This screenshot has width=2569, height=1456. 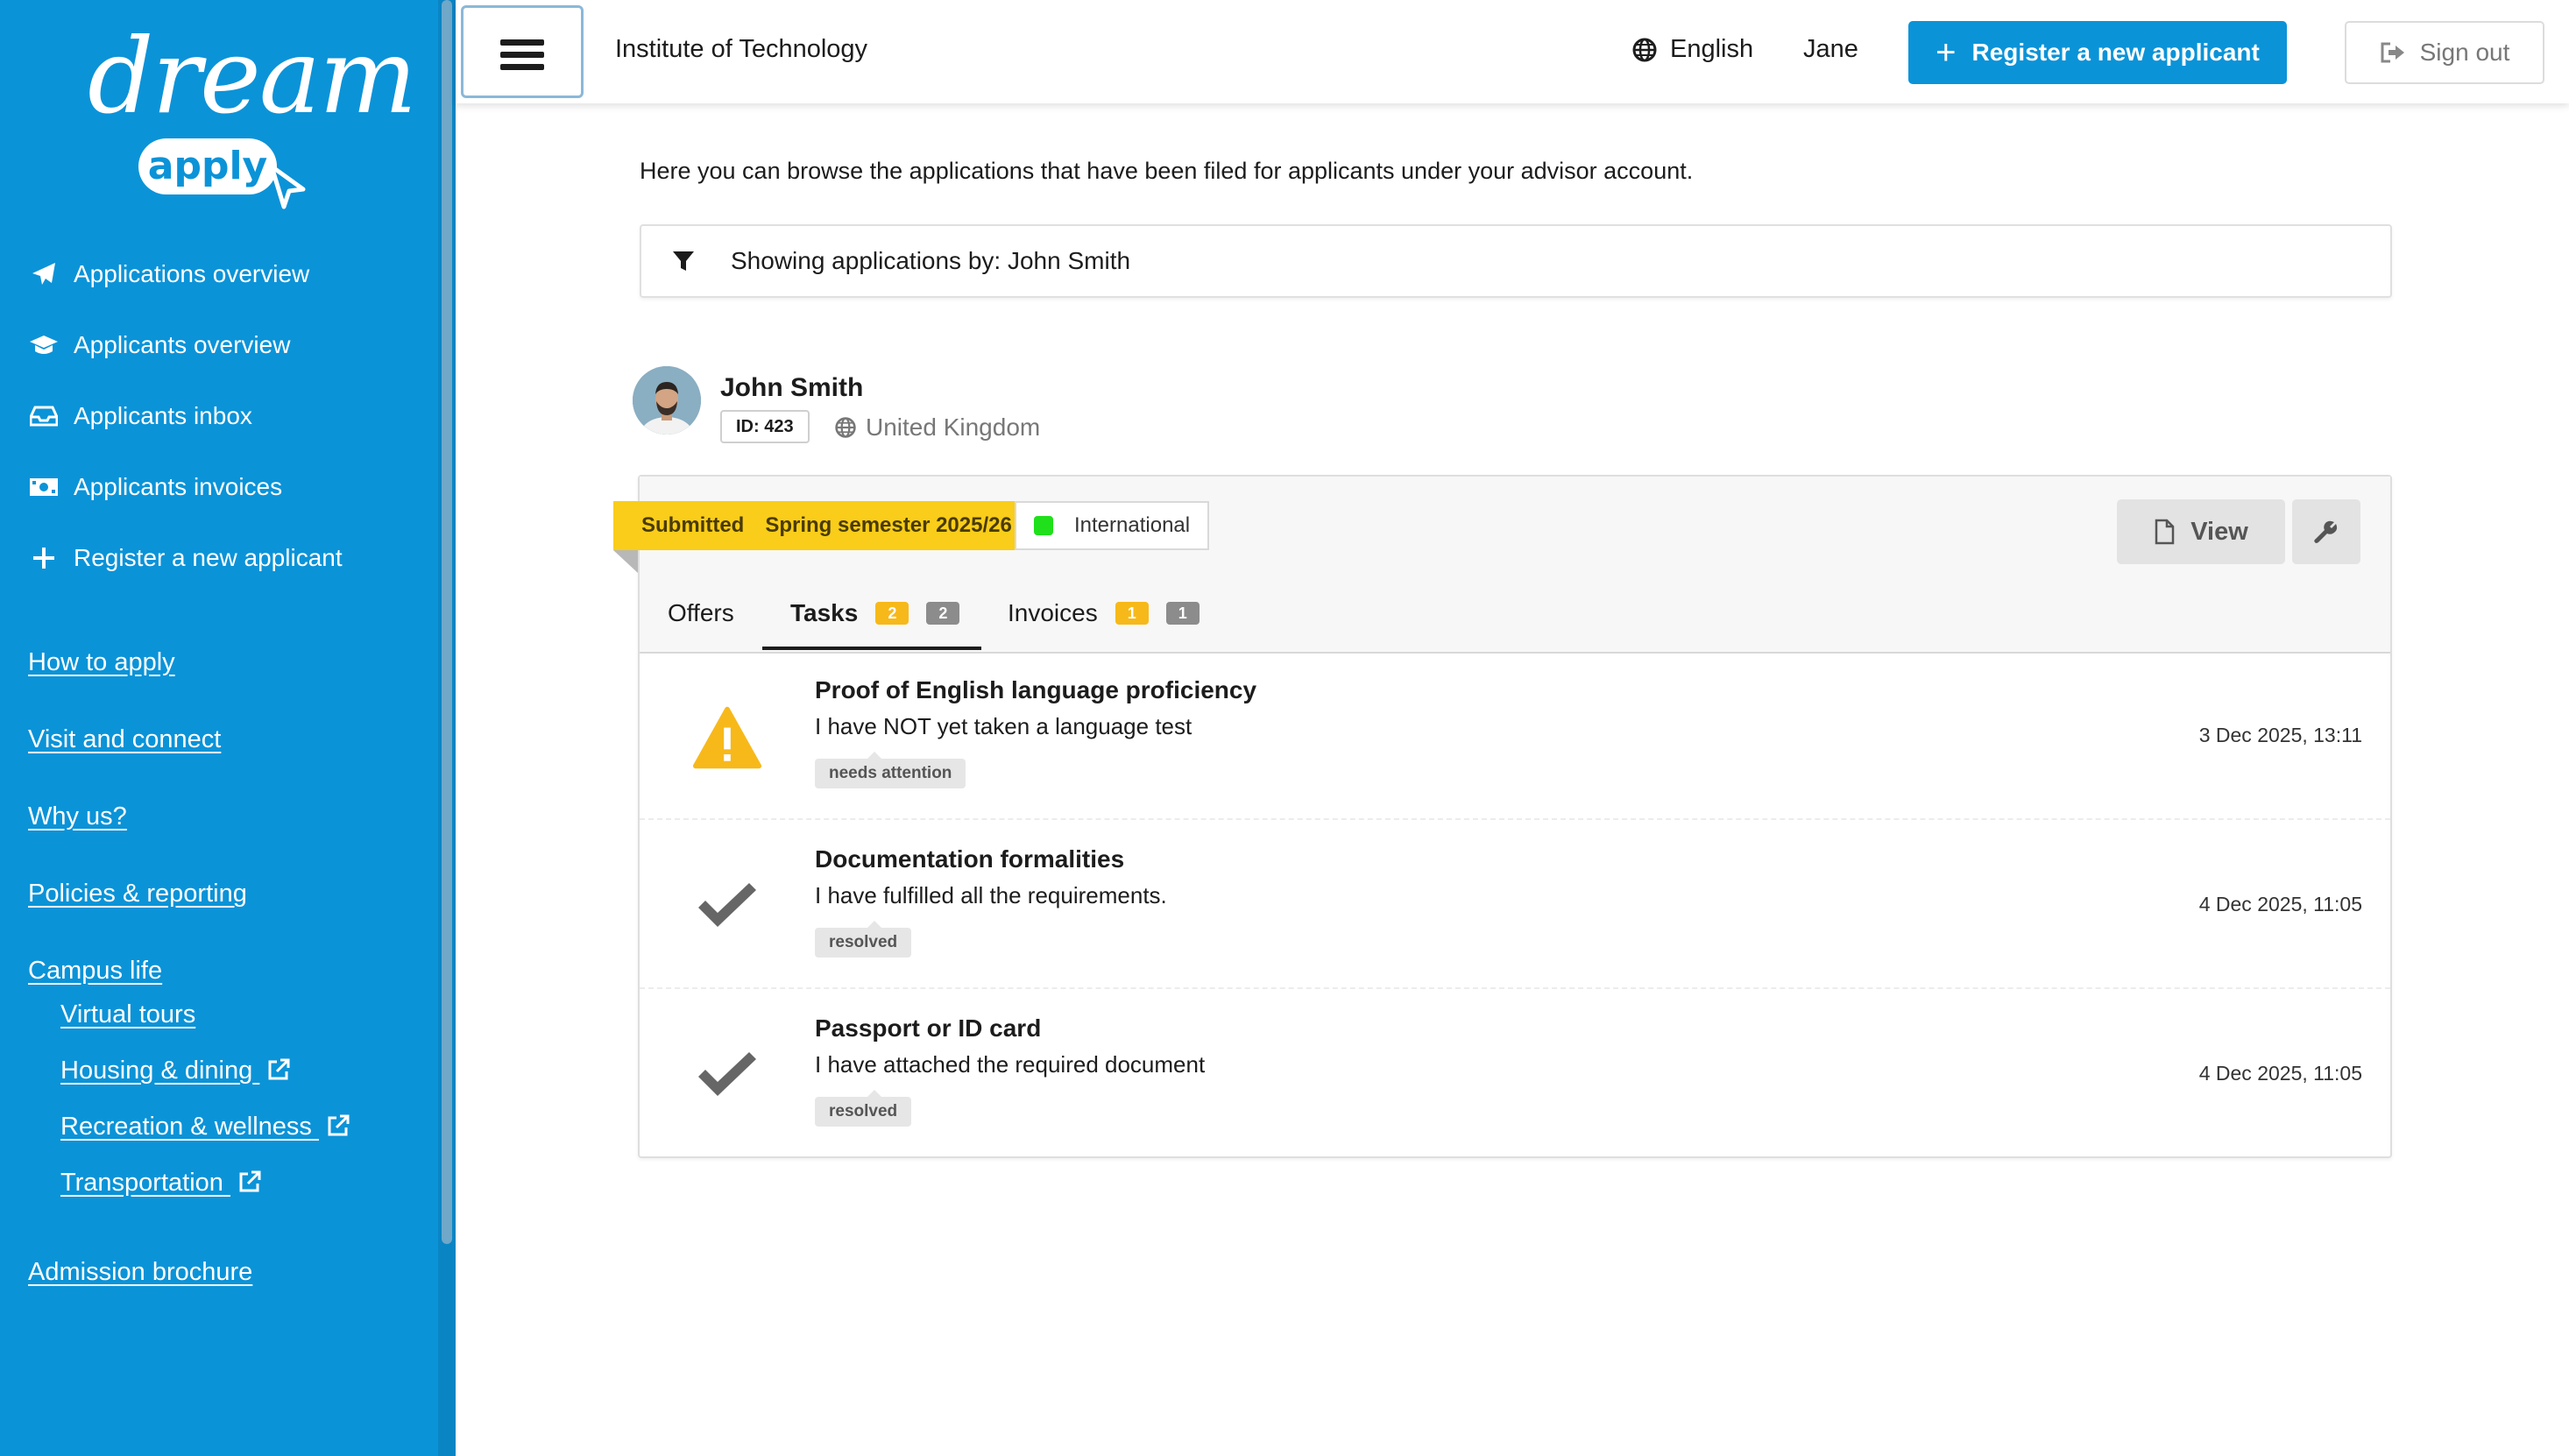 What do you see at coordinates (765, 426) in the screenshot?
I see `applicant-id-badge: ID: 423` at bounding box center [765, 426].